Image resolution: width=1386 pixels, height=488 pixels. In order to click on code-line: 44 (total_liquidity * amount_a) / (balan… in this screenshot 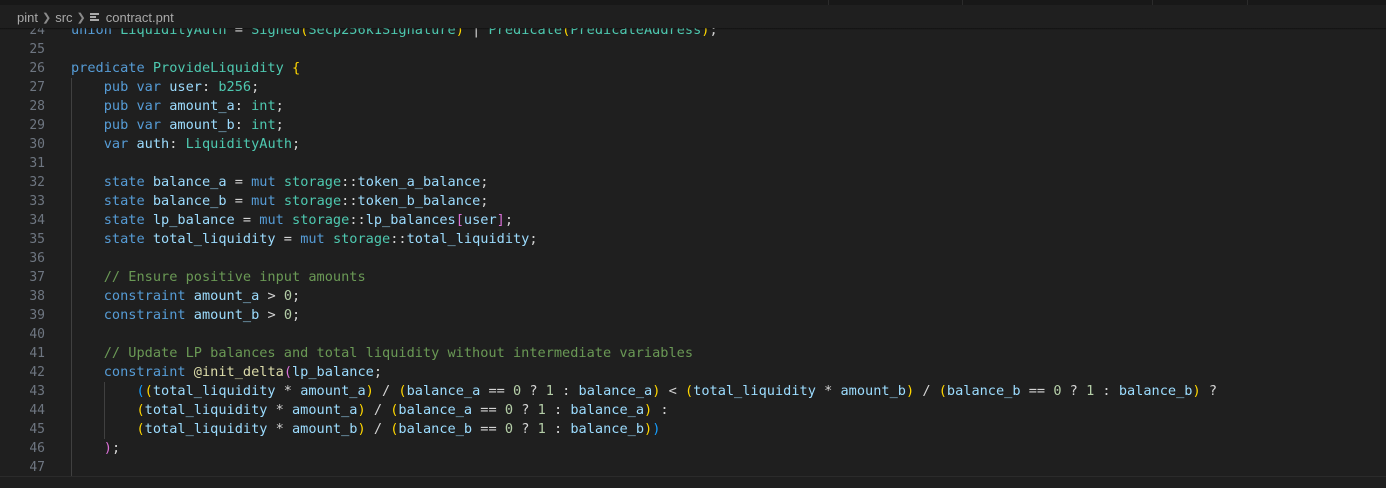, I will do `click(693, 410)`.